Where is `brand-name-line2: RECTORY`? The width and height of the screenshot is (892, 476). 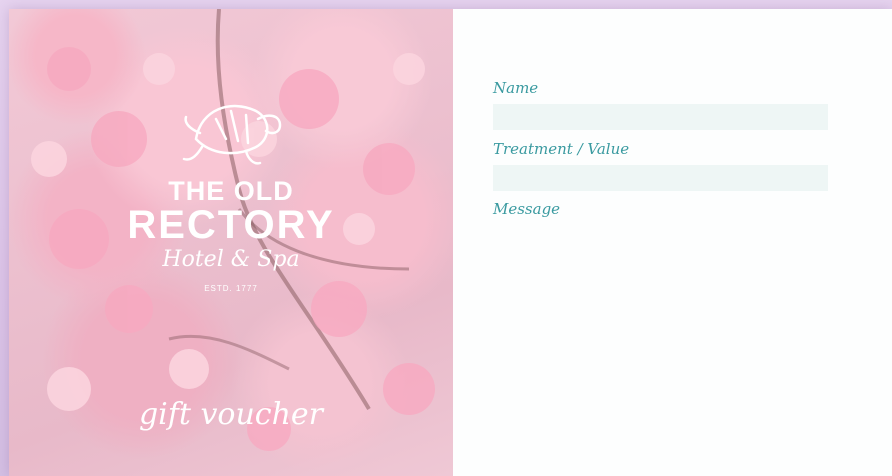 brand-name-line2: RECTORY is located at coordinates (231, 225).